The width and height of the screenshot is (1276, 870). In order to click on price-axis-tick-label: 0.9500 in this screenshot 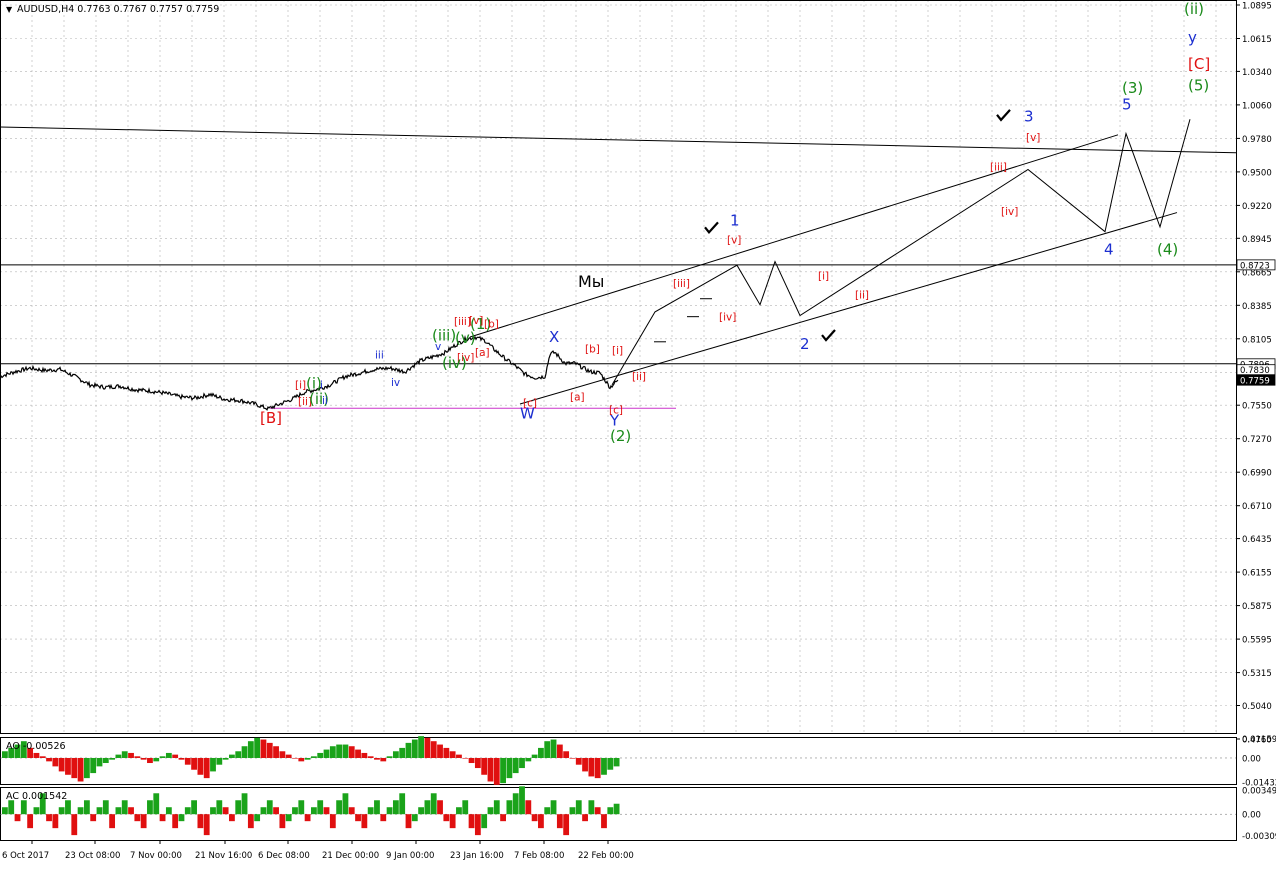, I will do `click(1257, 173)`.